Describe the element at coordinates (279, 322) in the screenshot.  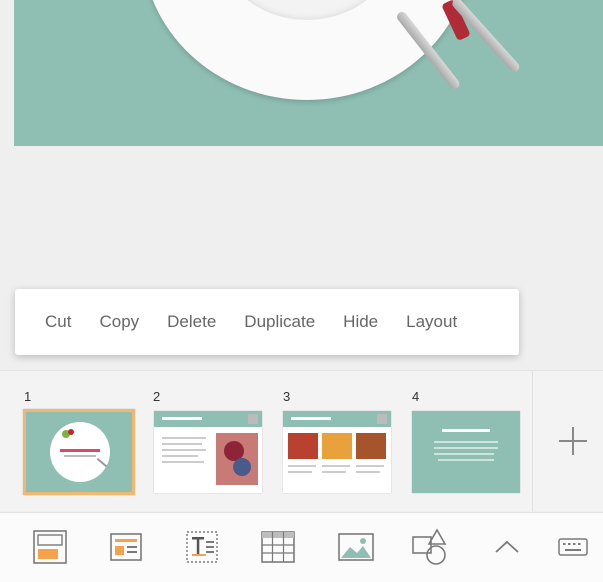
I see `menu-item-duplicate: Duplicate` at that location.